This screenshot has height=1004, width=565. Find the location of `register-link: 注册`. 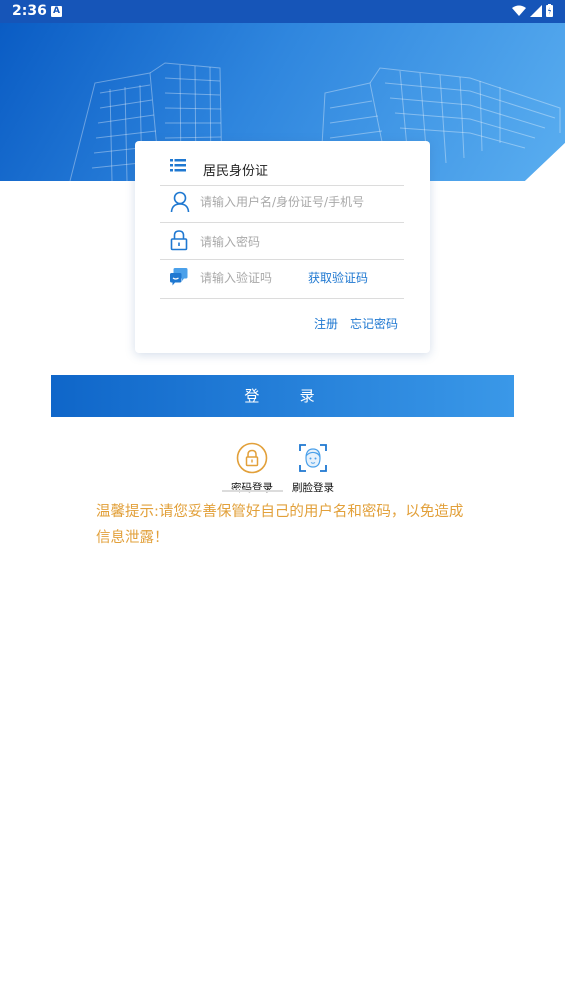

register-link: 注册 is located at coordinates (326, 323).